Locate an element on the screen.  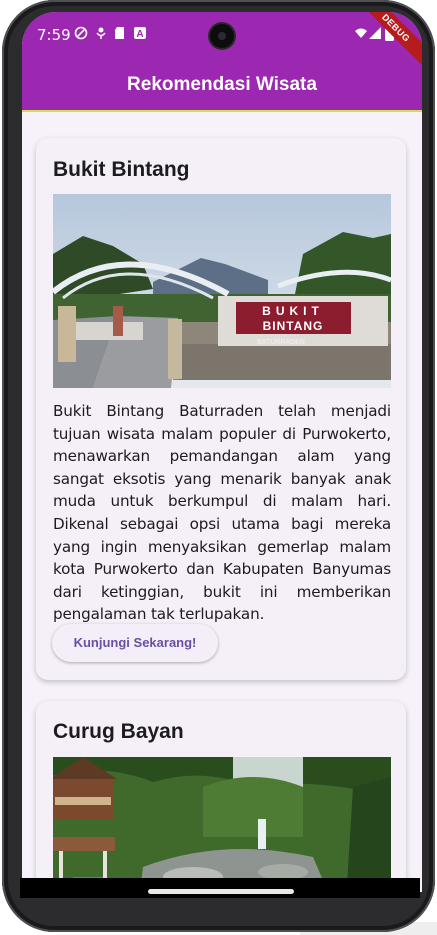
mic-icon is located at coordinates (101, 33).